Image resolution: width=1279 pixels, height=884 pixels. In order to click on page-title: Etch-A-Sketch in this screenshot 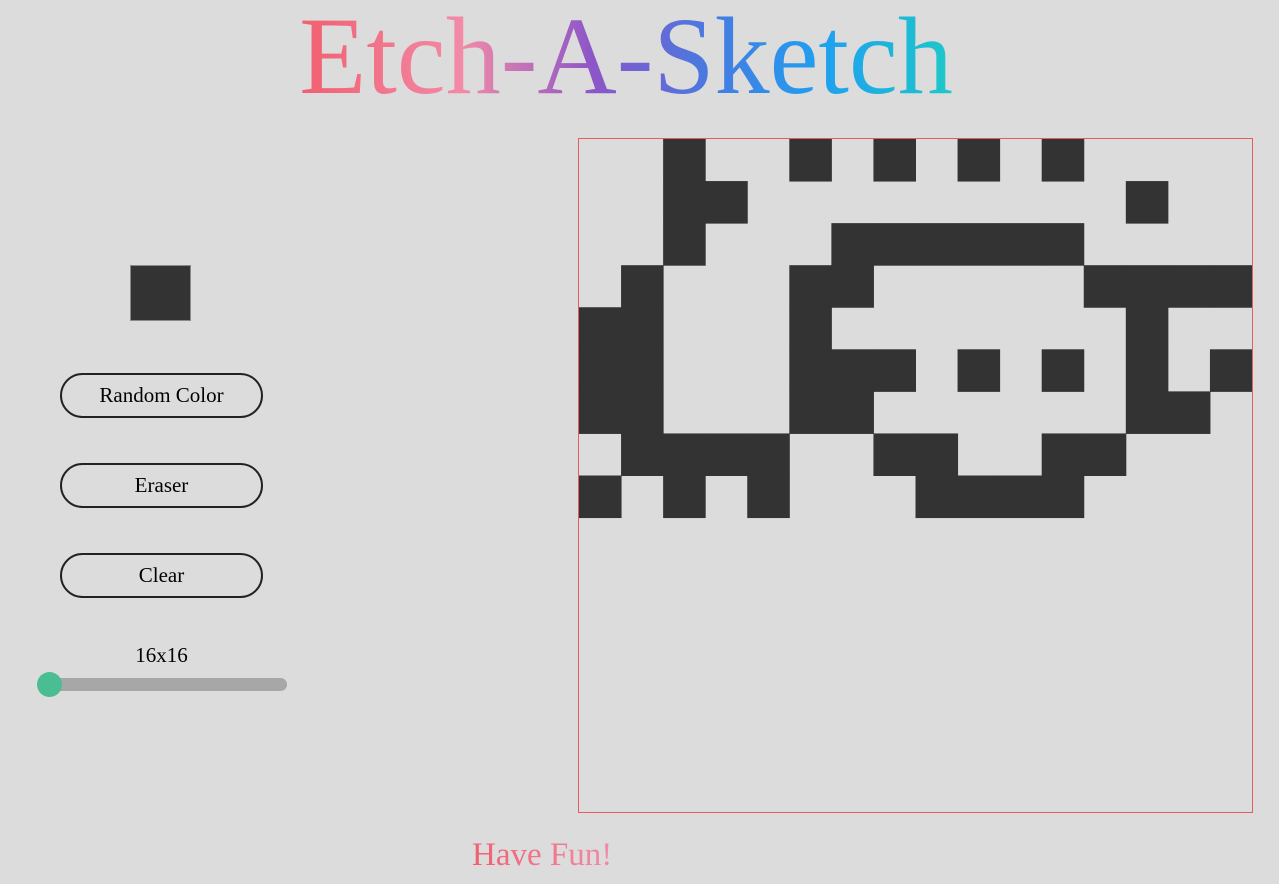, I will do `click(626, 63)`.